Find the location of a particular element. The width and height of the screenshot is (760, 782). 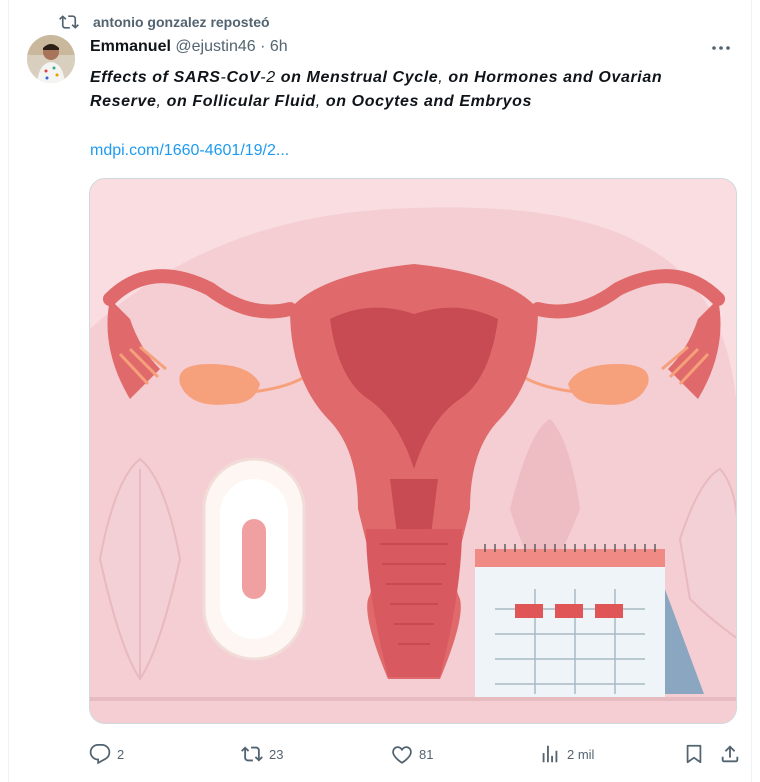

more-icon is located at coordinates (721, 48).